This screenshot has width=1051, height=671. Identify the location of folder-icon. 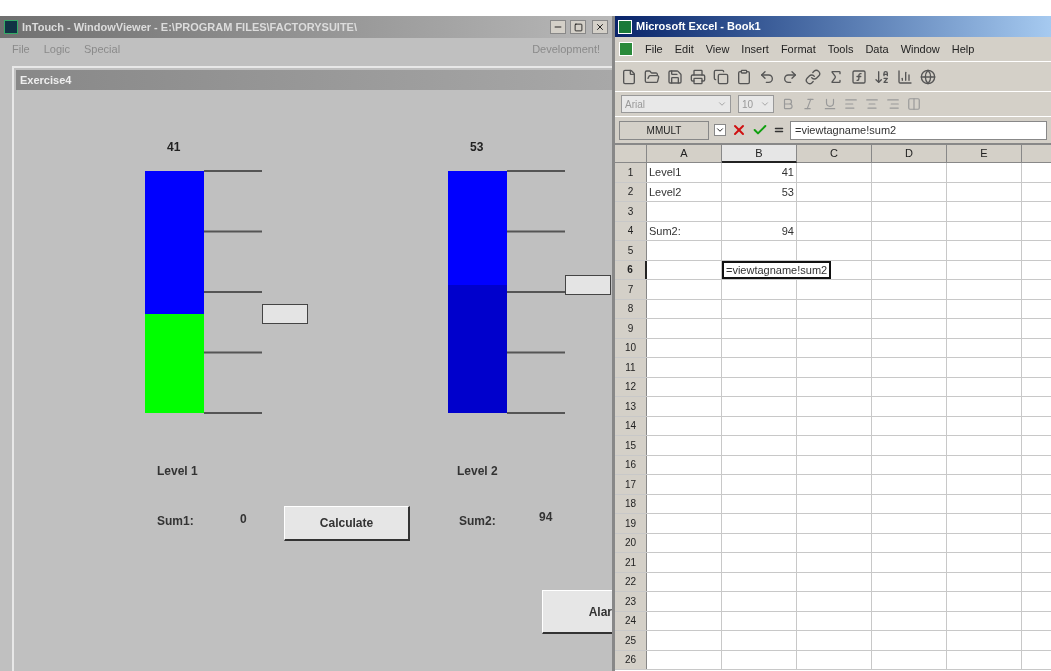
(652, 76).